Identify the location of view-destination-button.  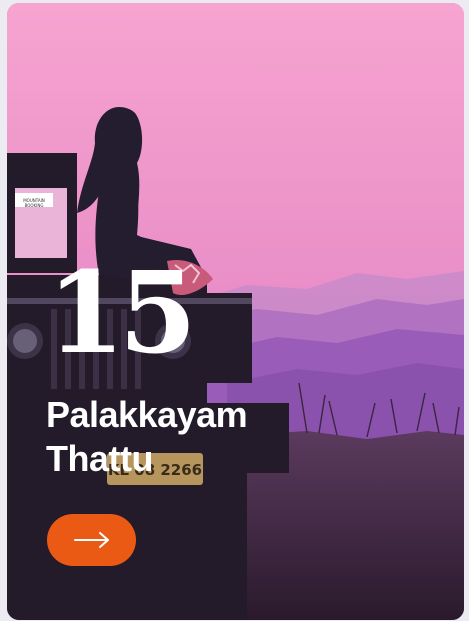
(91, 540).